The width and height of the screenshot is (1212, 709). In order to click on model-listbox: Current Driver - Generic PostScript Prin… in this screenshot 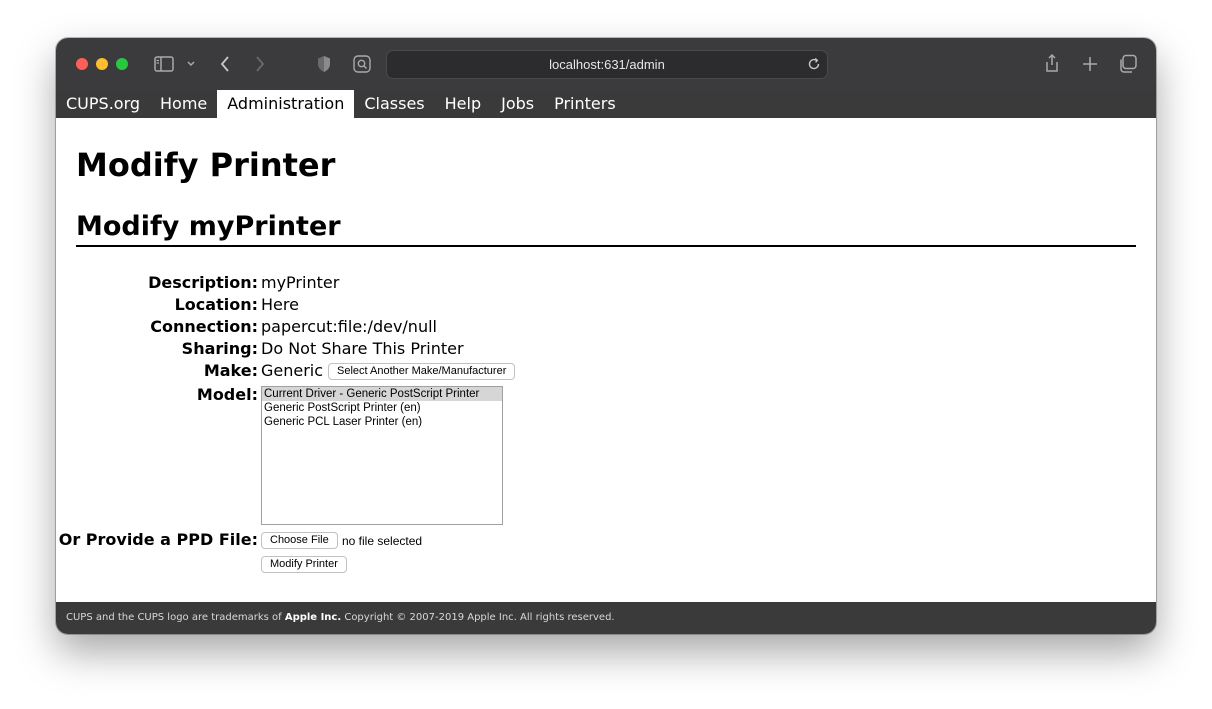, I will do `click(382, 455)`.